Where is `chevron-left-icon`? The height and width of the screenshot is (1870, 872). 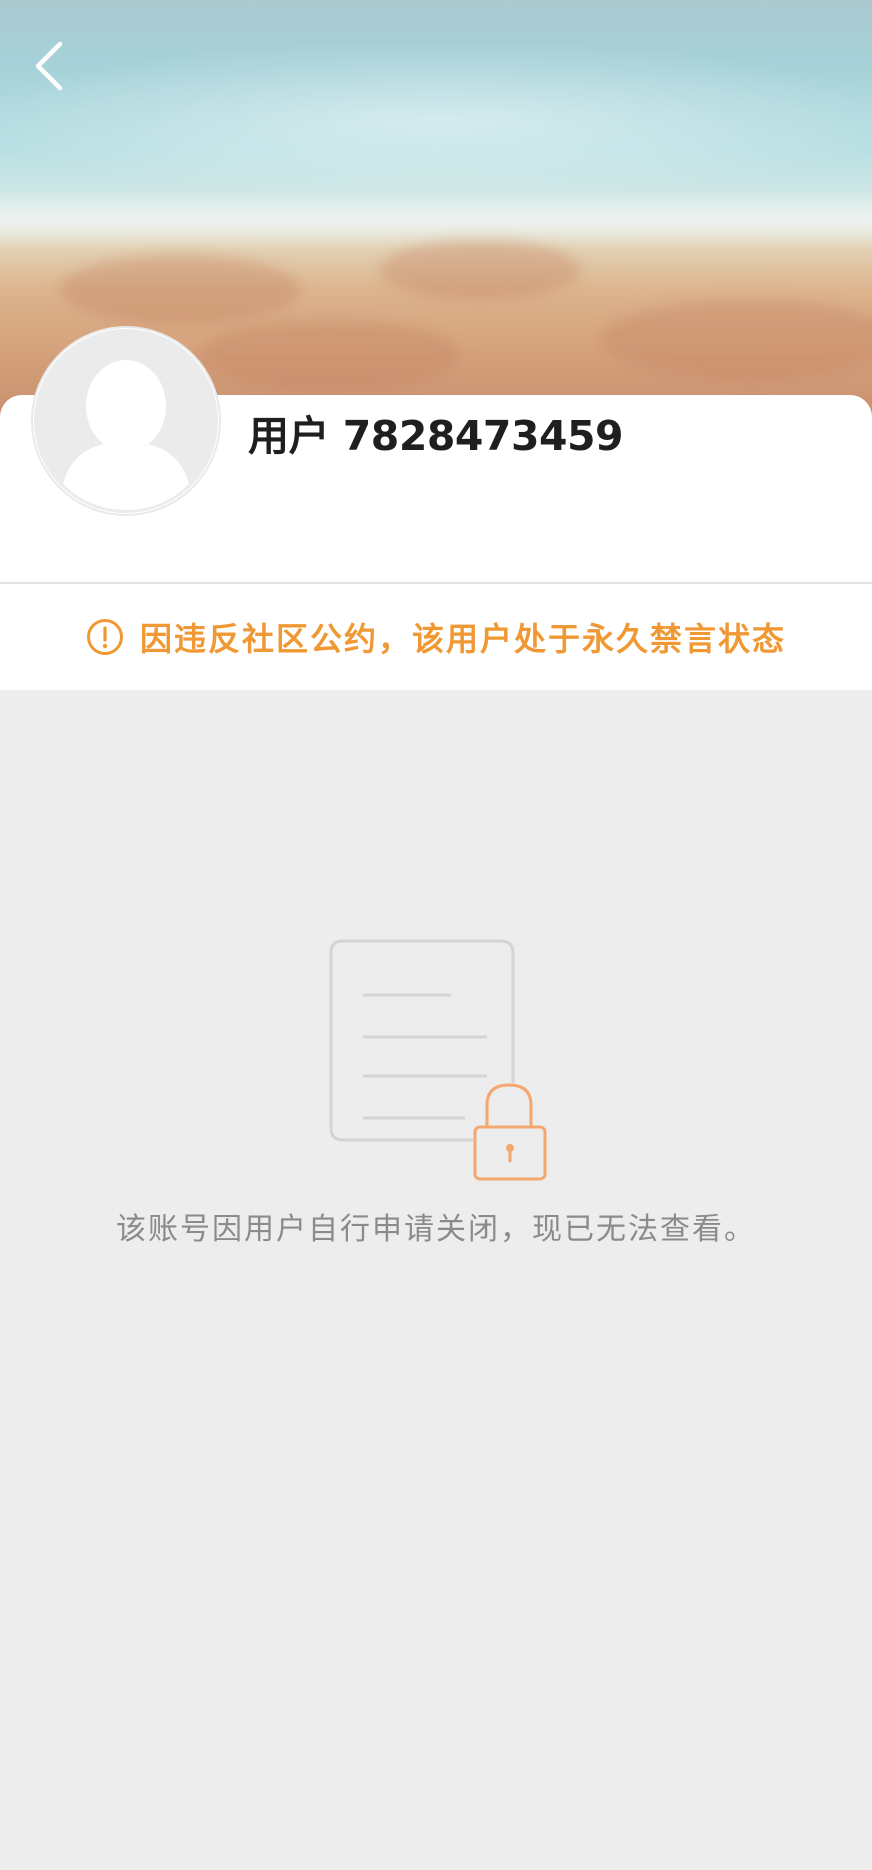
chevron-left-icon is located at coordinates (49, 66).